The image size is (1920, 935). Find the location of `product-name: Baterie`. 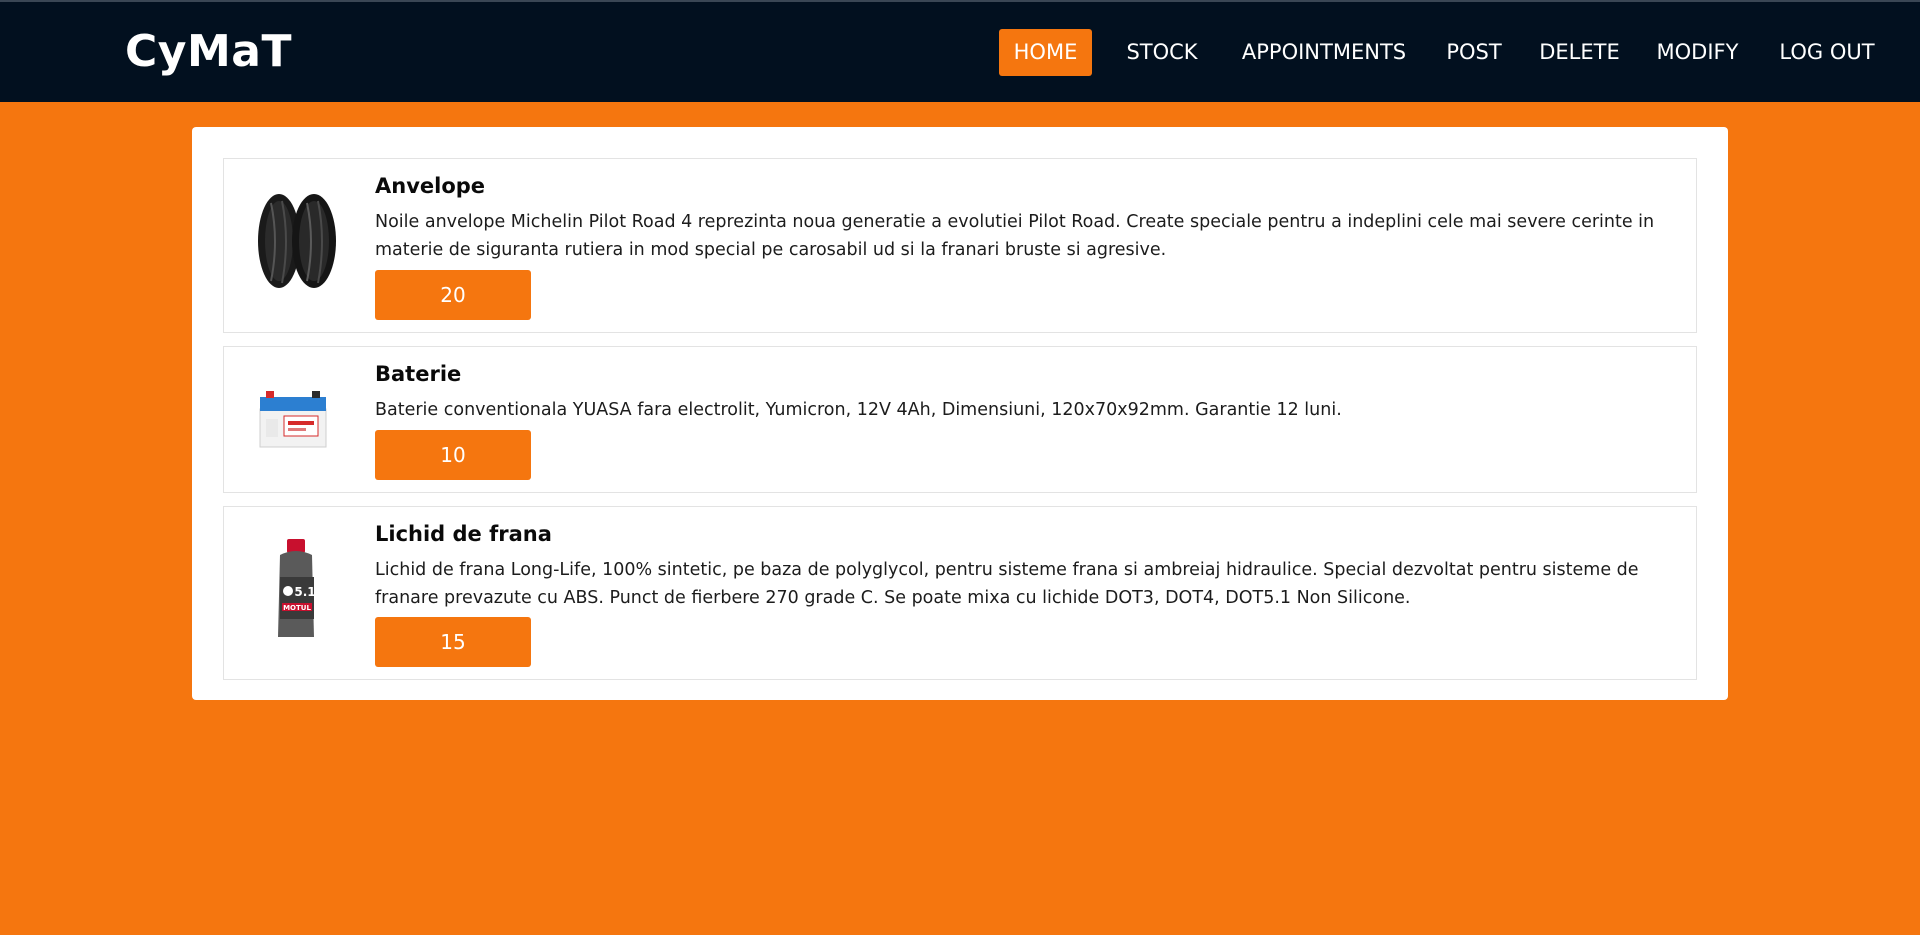

product-name: Baterie is located at coordinates (418, 374).